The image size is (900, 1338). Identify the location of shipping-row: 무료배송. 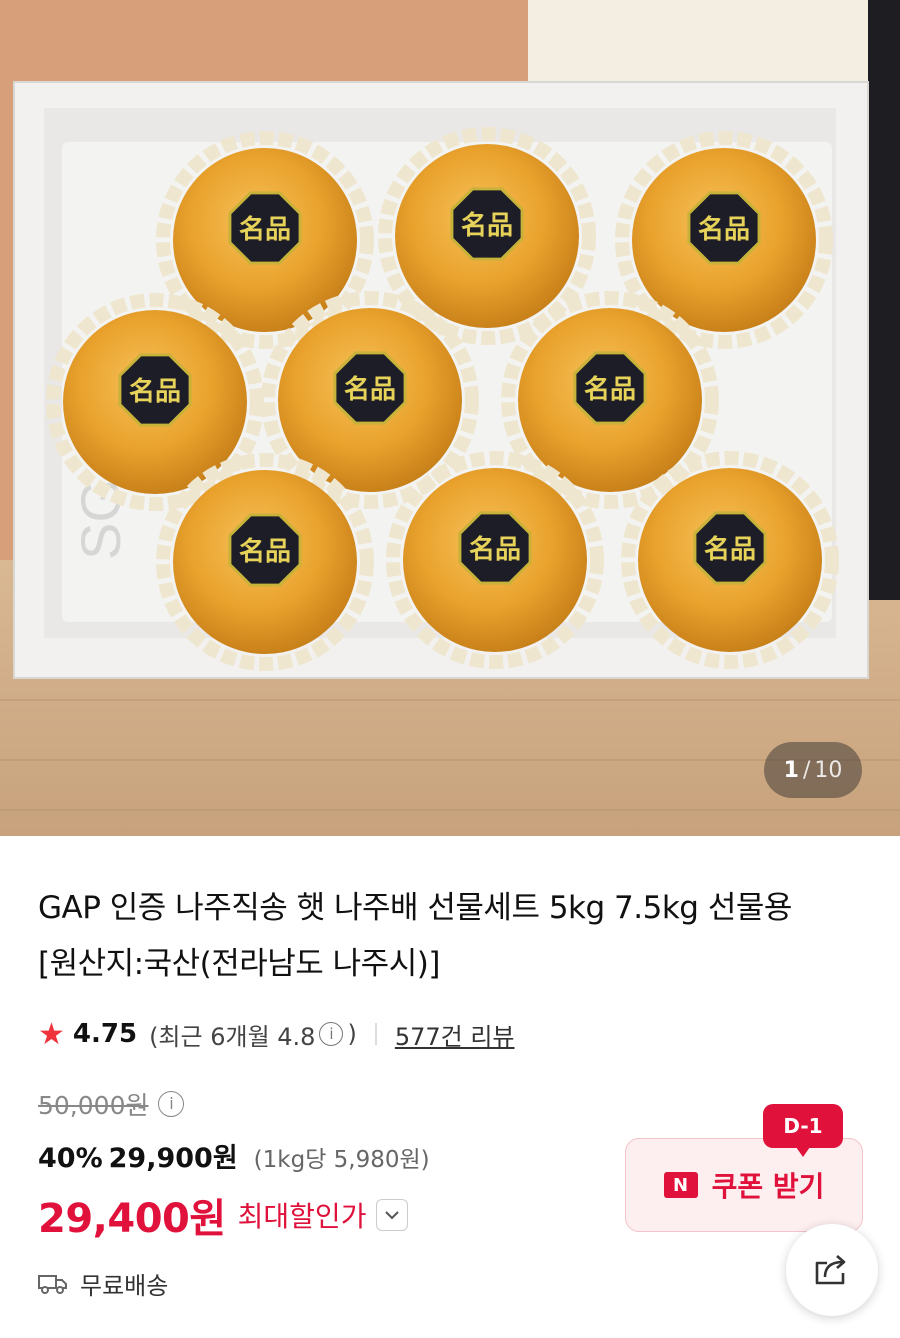
(103, 1283).